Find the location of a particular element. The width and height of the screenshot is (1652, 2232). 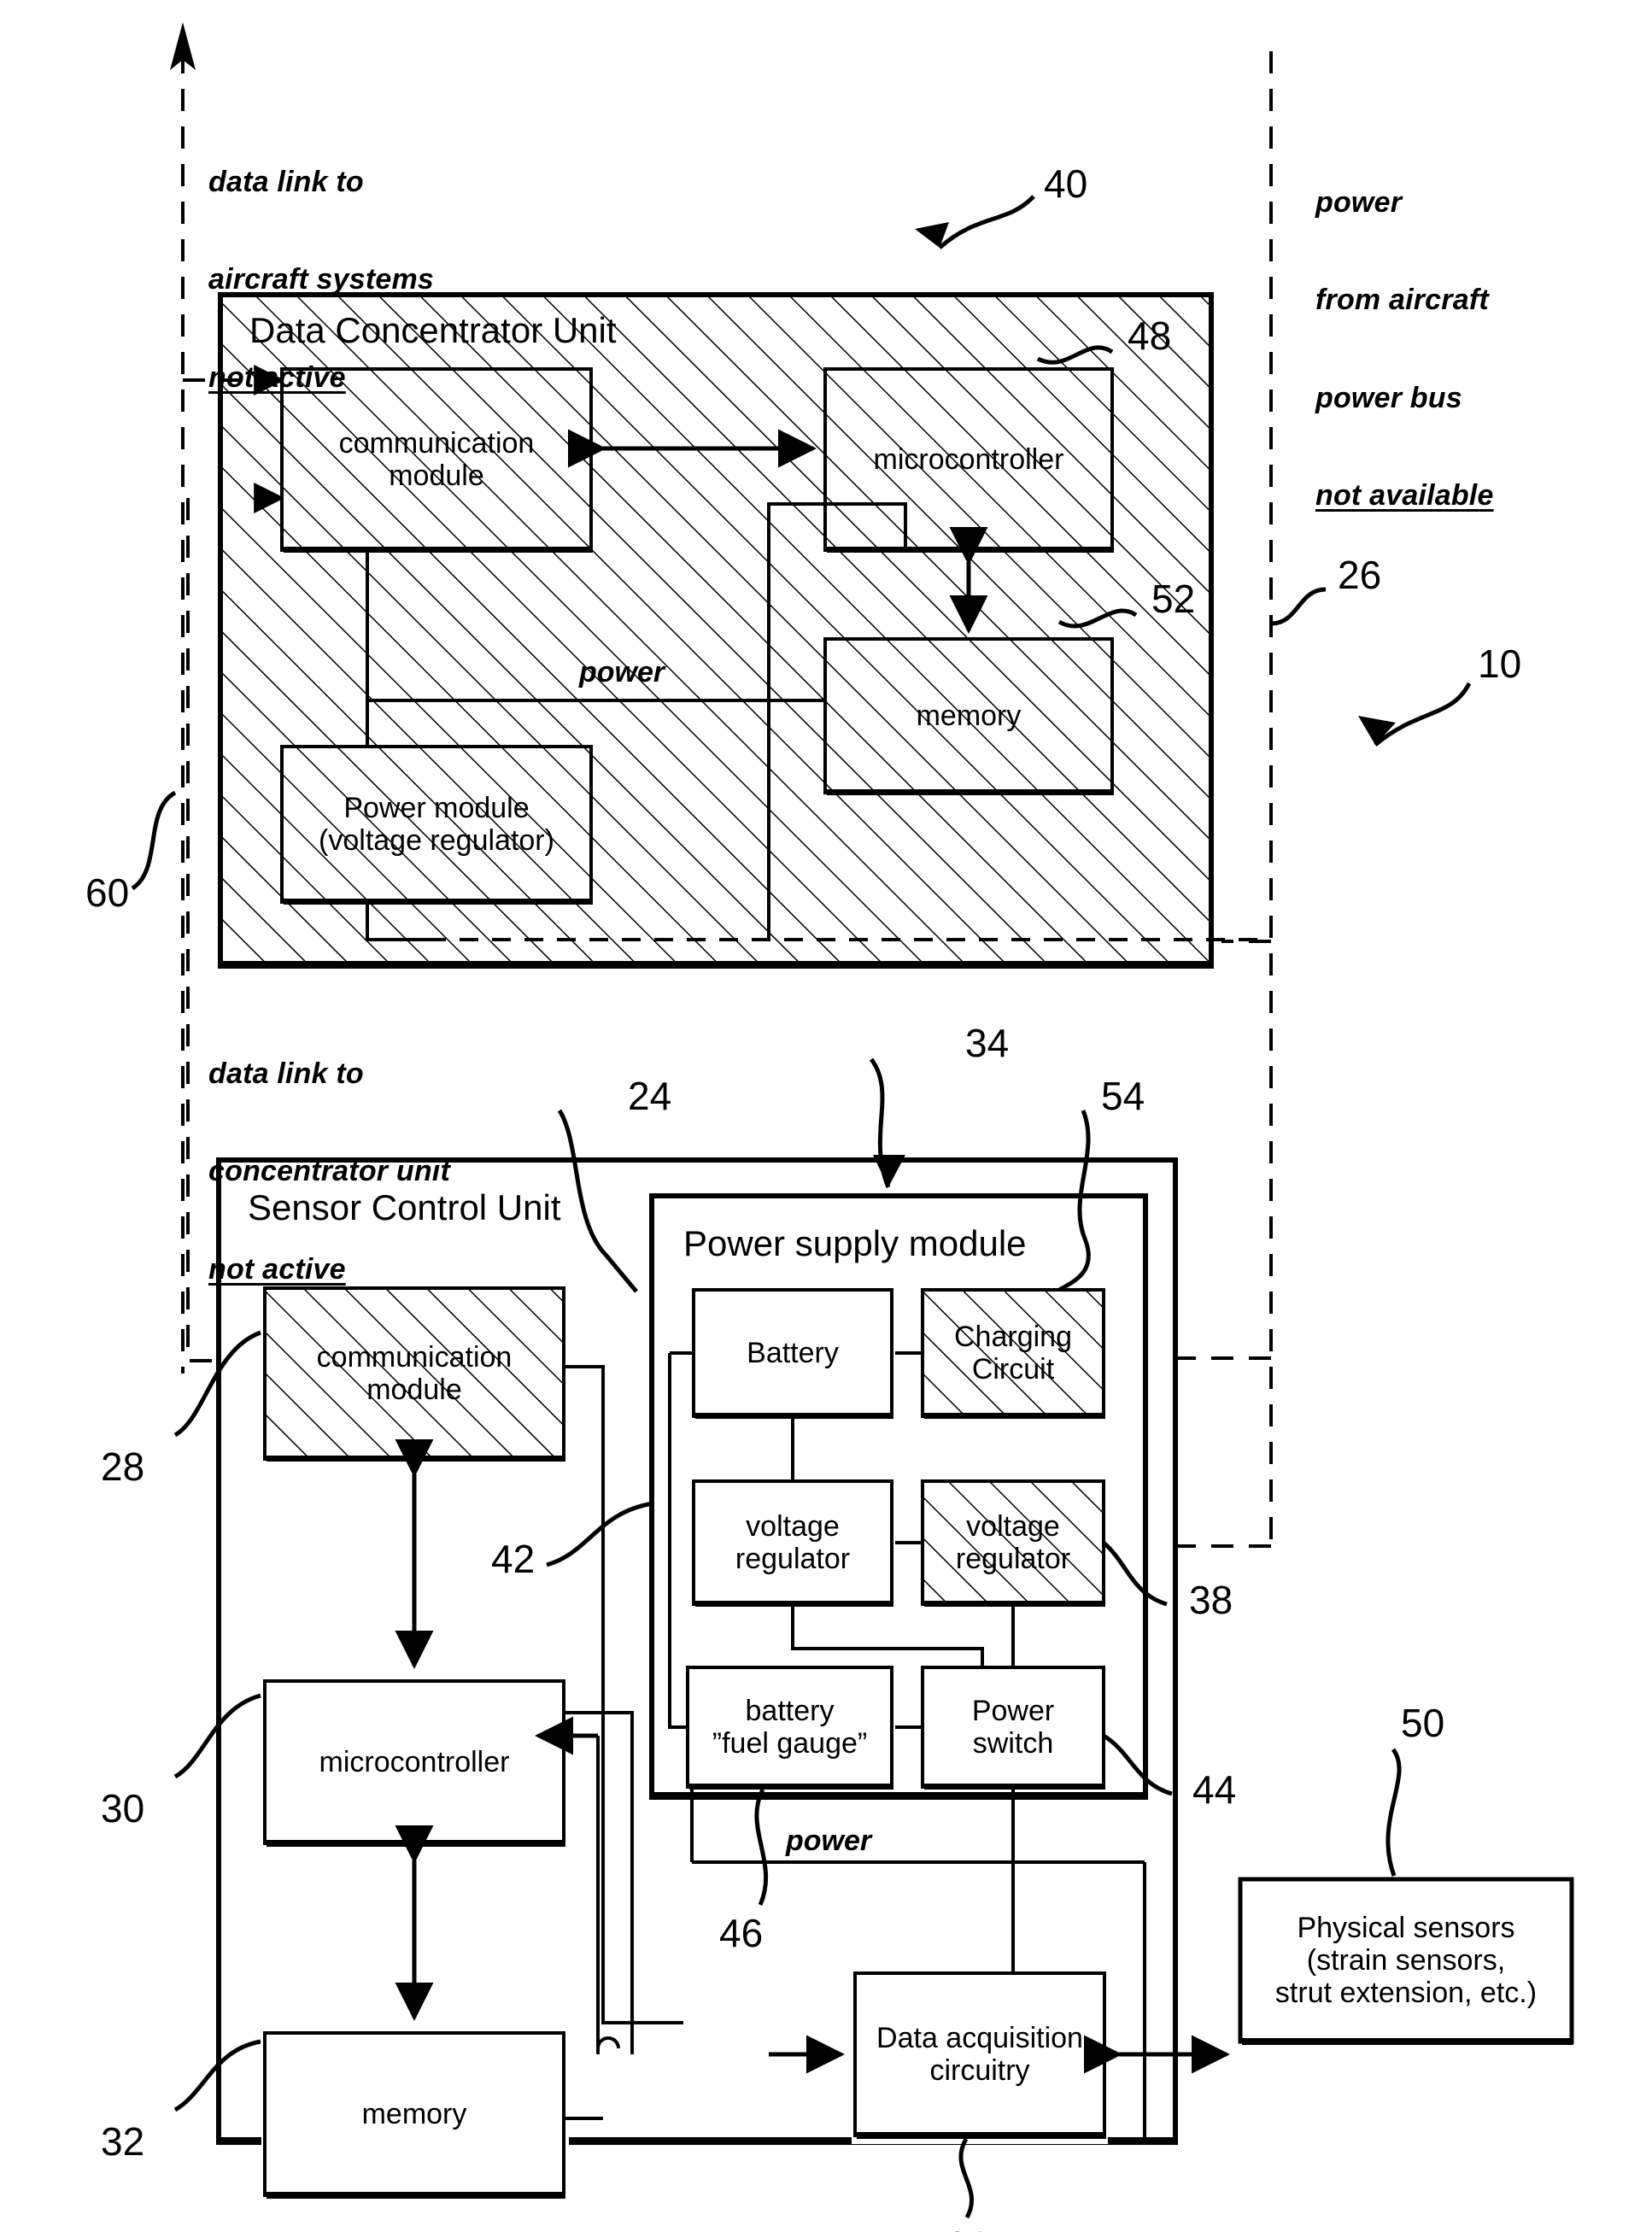

scu-title: Sensor Control Unit is located at coordinates (404, 1207).